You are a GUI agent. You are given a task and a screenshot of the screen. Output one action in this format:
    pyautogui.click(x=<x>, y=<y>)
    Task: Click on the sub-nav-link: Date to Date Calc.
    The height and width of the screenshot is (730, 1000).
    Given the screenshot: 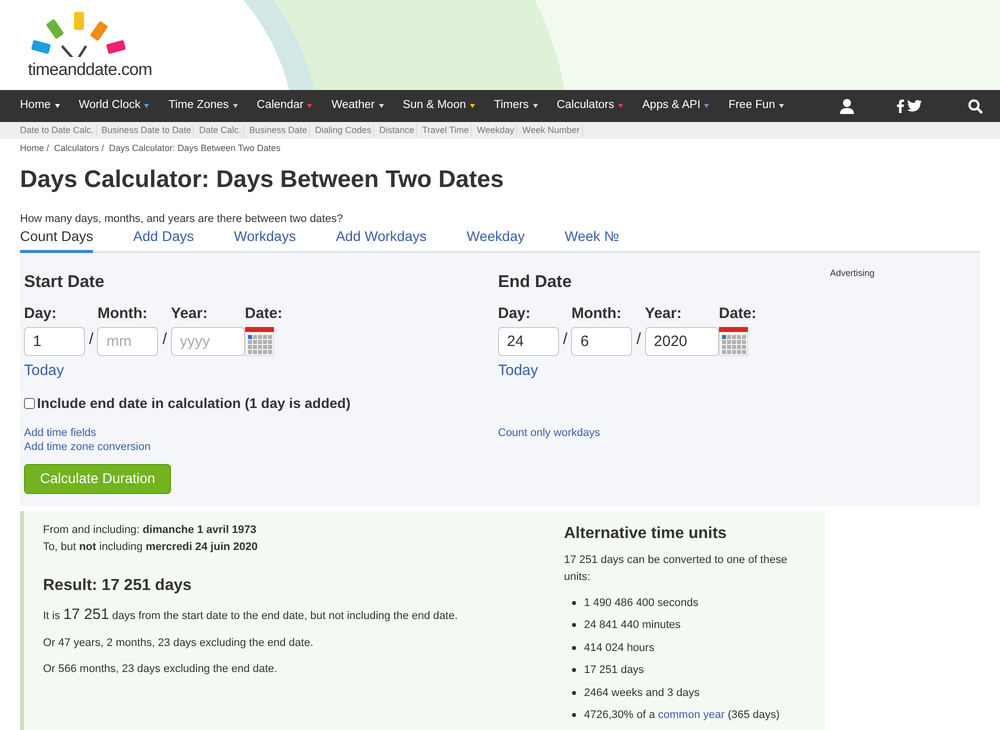 What is the action you would take?
    pyautogui.click(x=58, y=131)
    